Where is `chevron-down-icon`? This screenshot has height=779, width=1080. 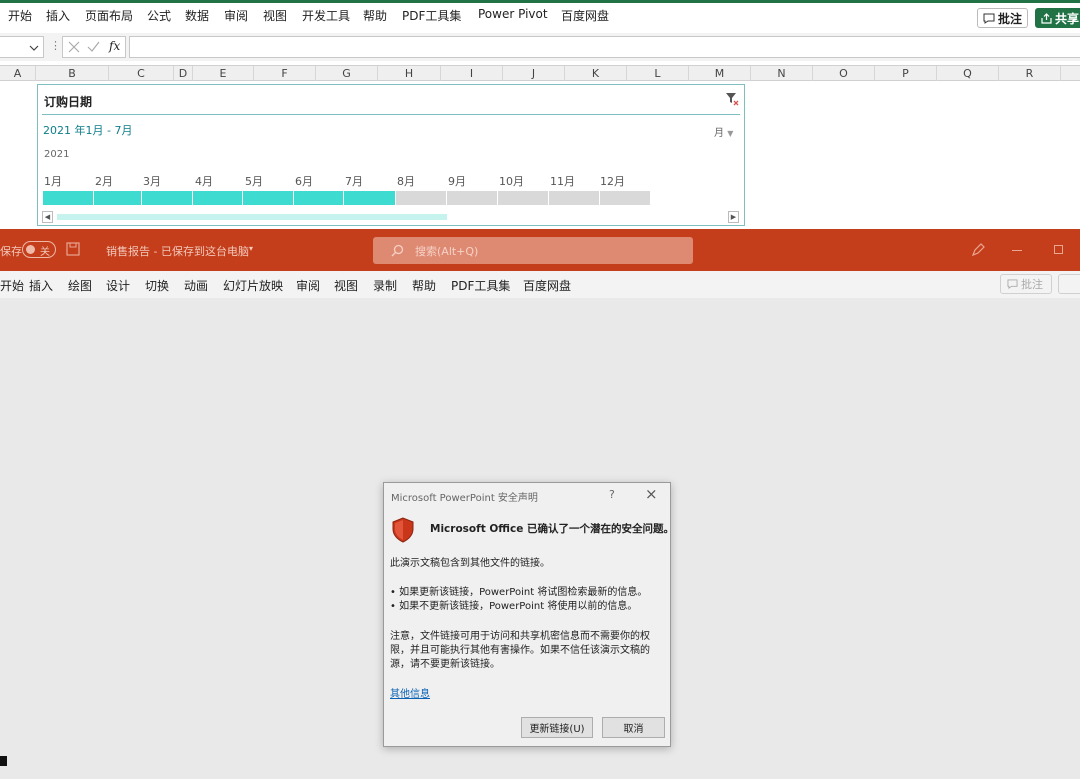 chevron-down-icon is located at coordinates (34, 48).